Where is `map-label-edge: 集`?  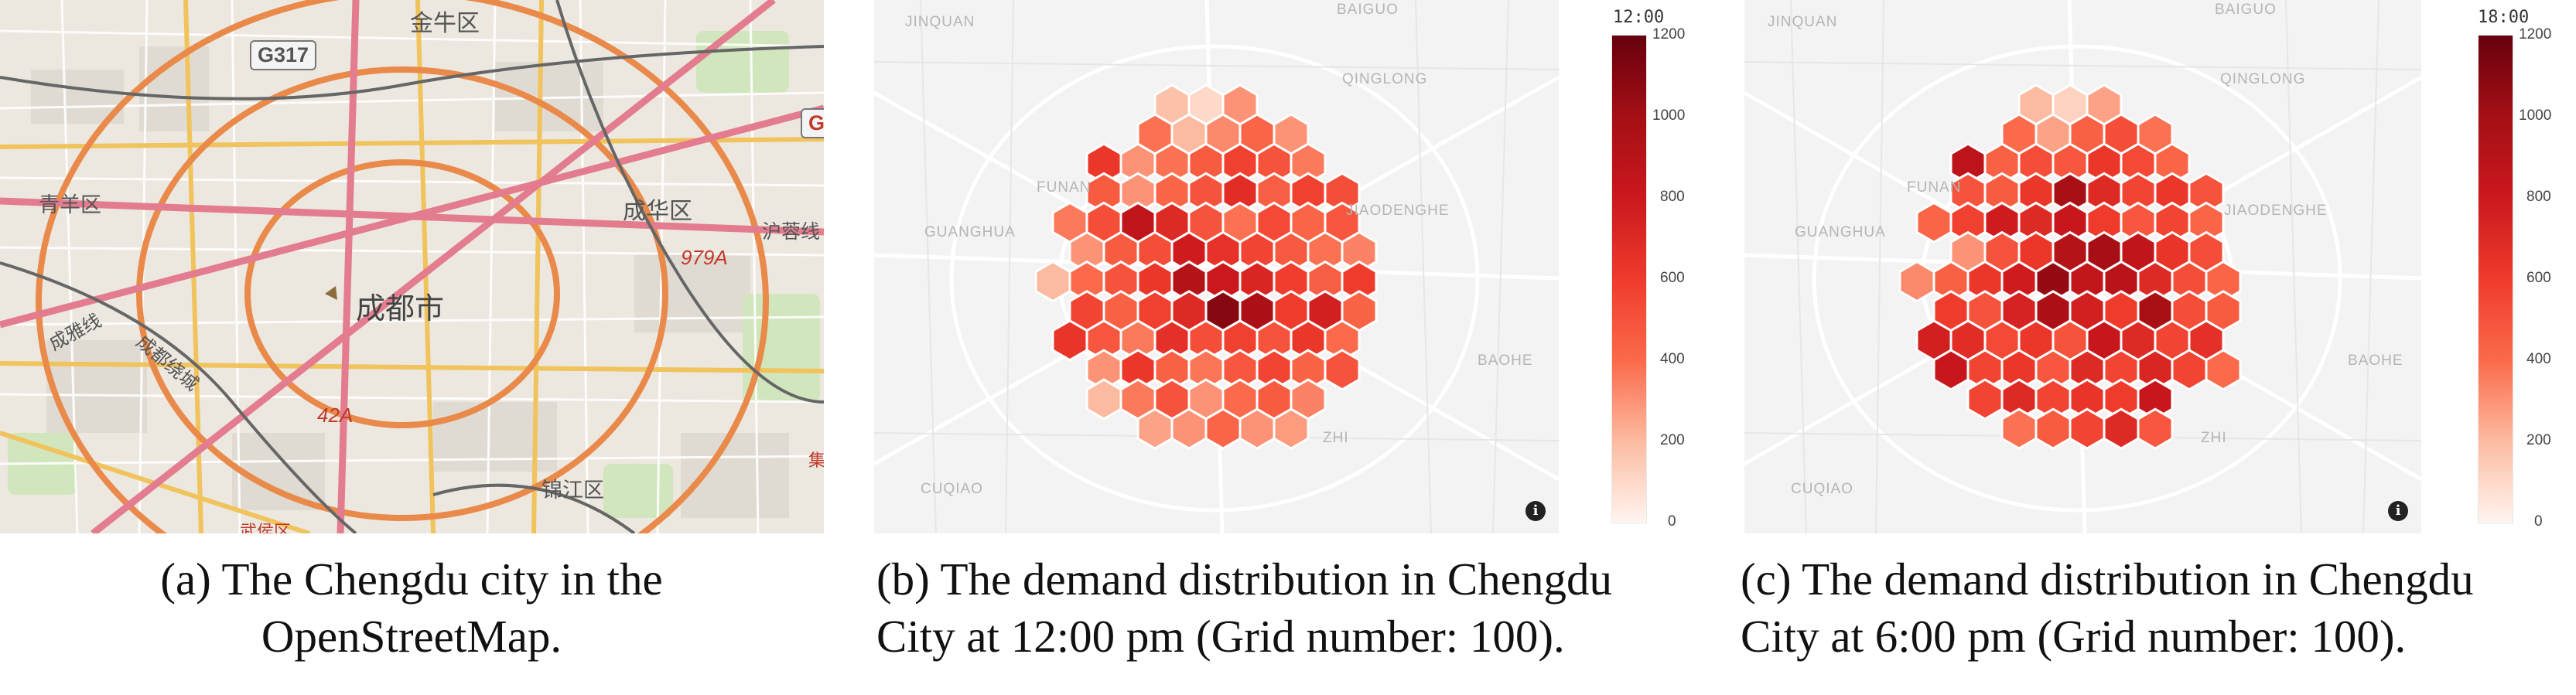
map-label-edge: 集 is located at coordinates (816, 461).